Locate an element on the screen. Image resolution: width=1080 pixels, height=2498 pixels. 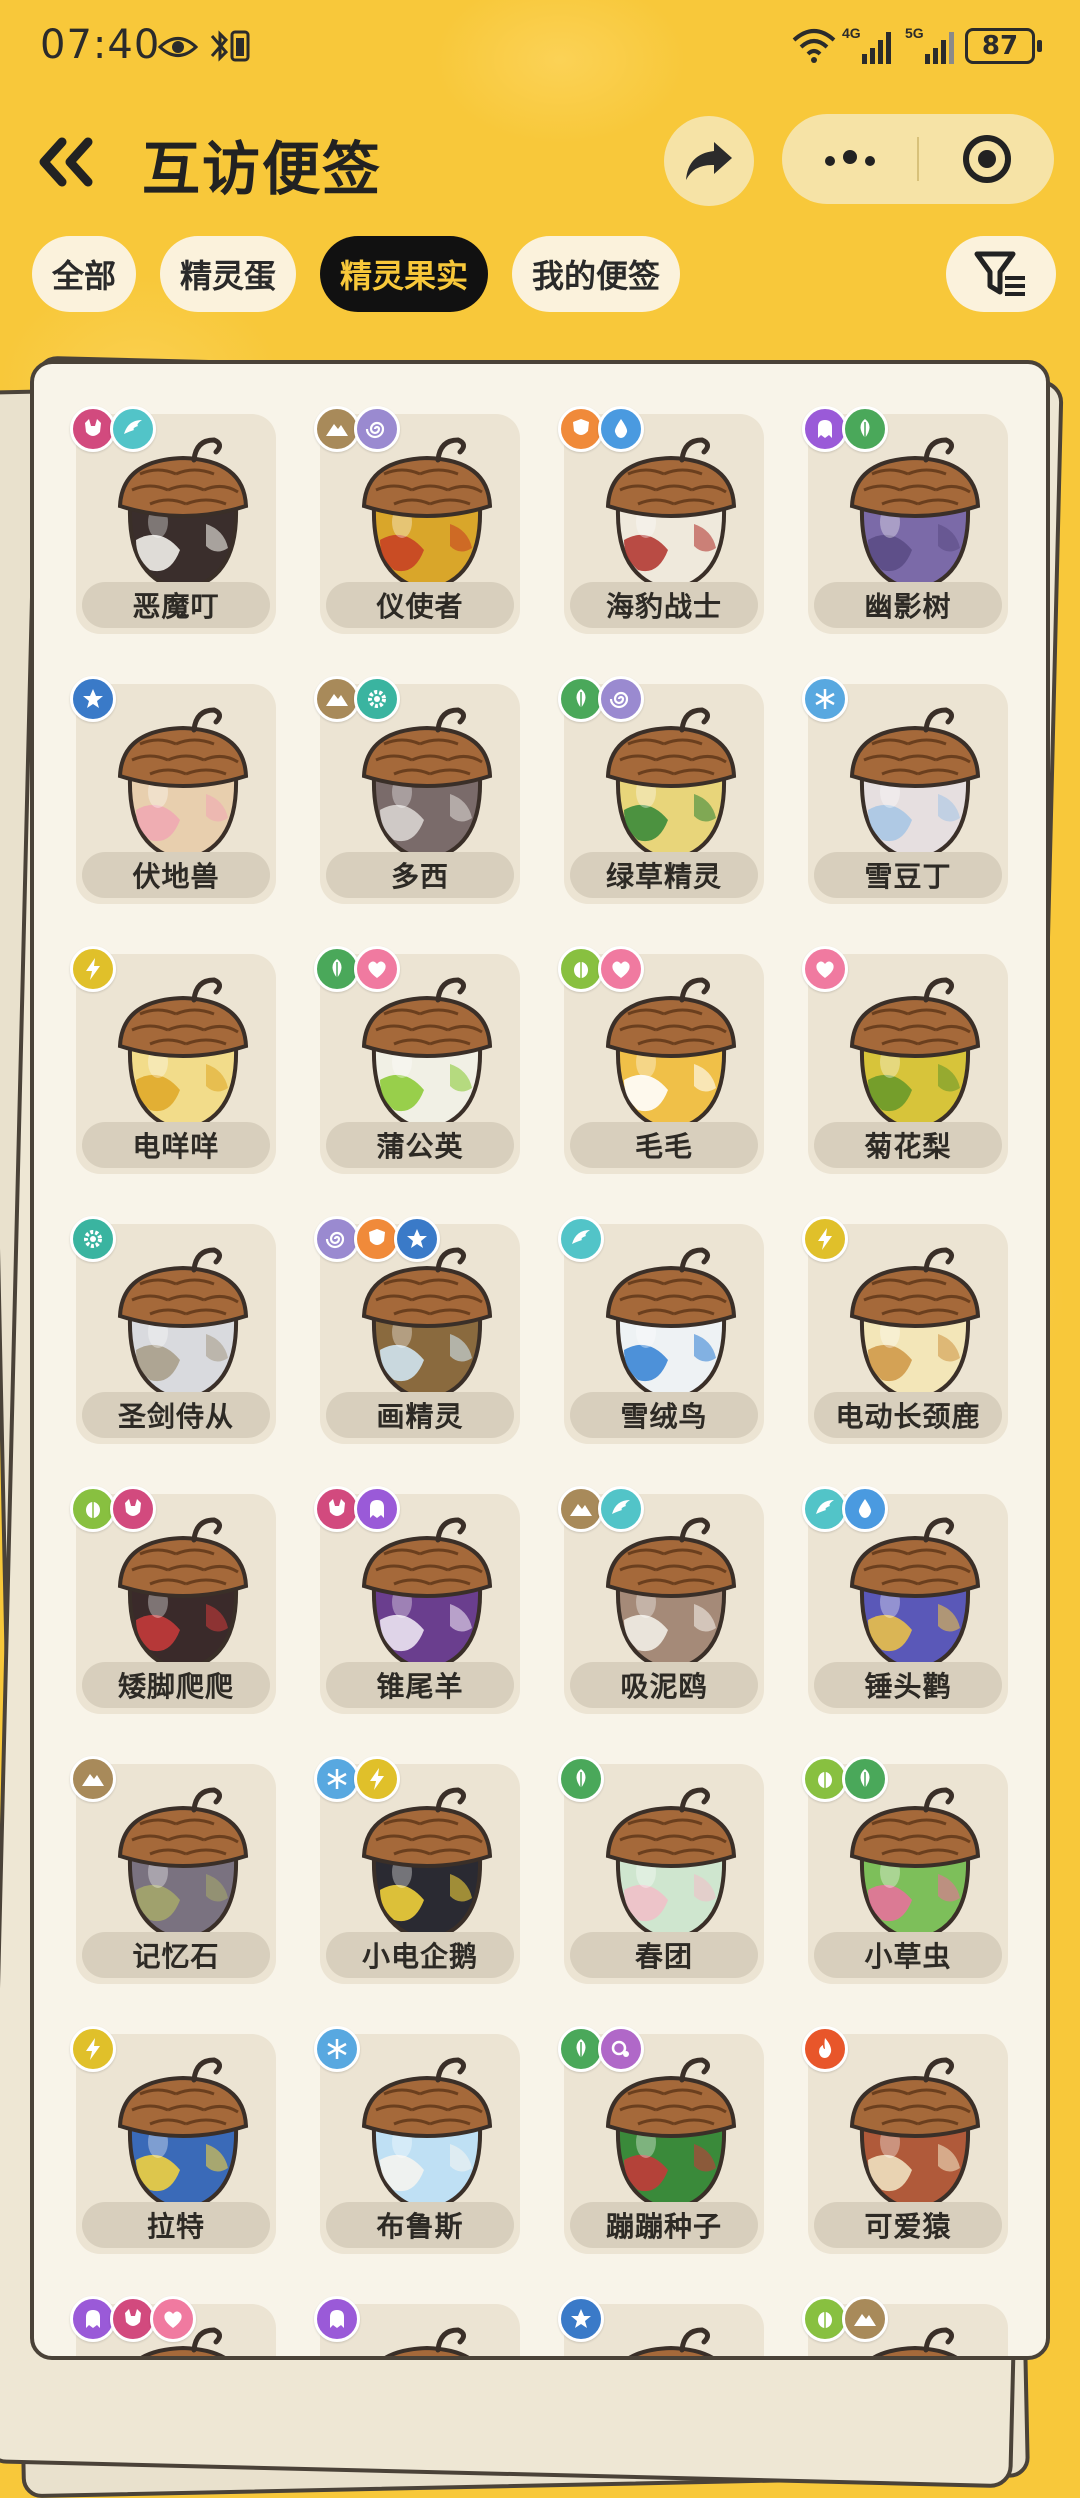
fruit-card: 雪绒鸟 is located at coordinates (661, 1330).